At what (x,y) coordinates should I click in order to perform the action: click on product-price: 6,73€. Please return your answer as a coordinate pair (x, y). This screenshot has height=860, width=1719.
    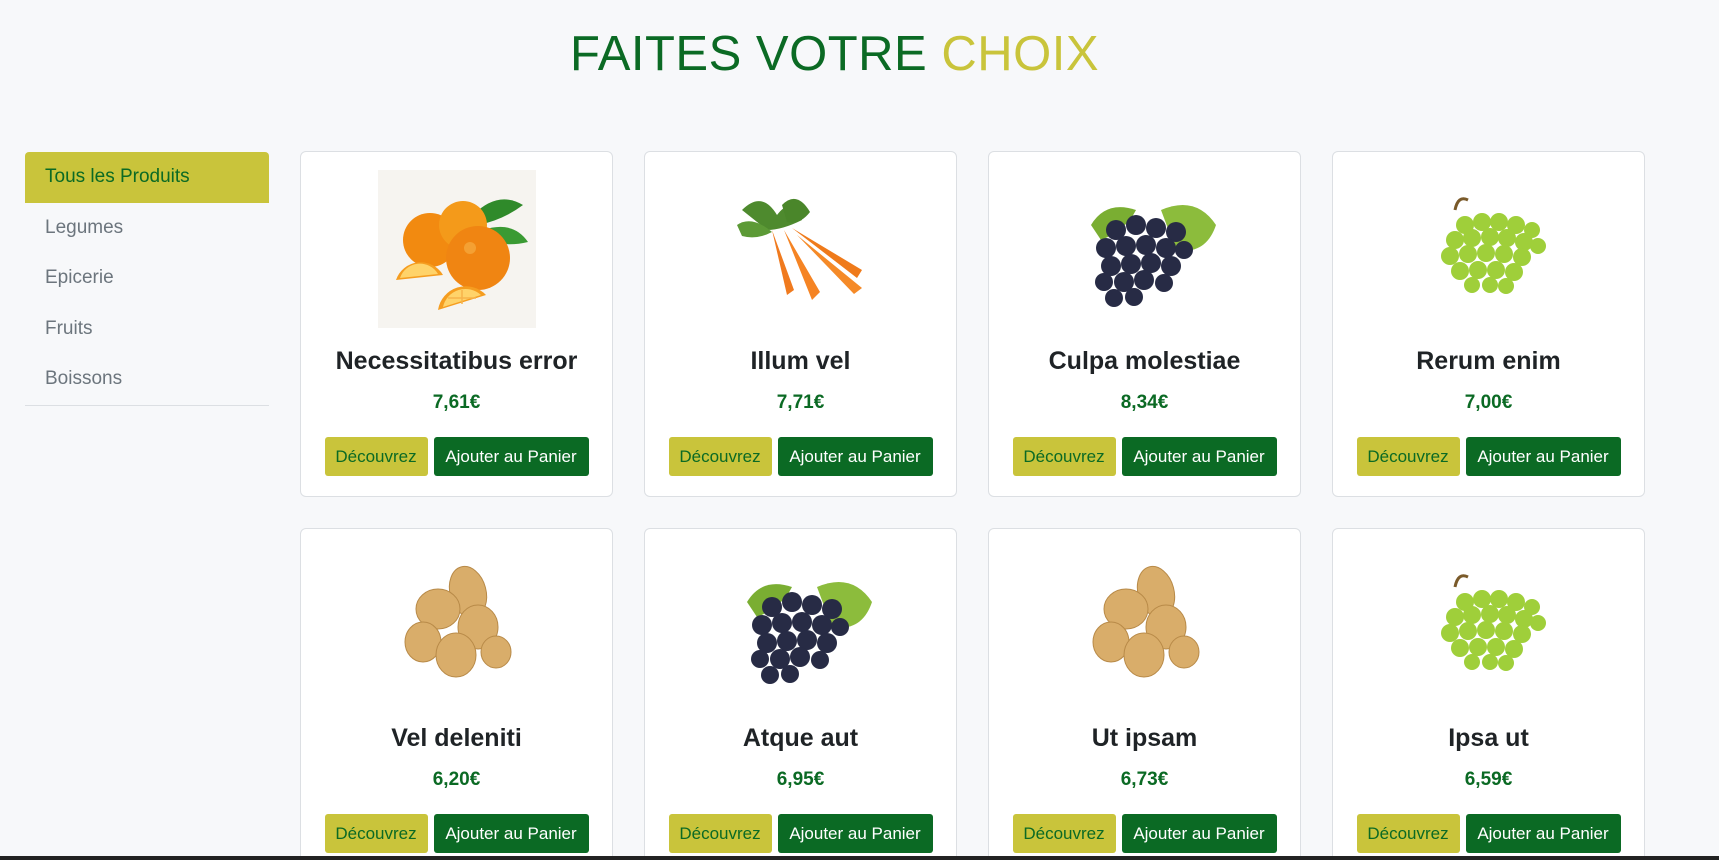
    Looking at the image, I should click on (1144, 779).